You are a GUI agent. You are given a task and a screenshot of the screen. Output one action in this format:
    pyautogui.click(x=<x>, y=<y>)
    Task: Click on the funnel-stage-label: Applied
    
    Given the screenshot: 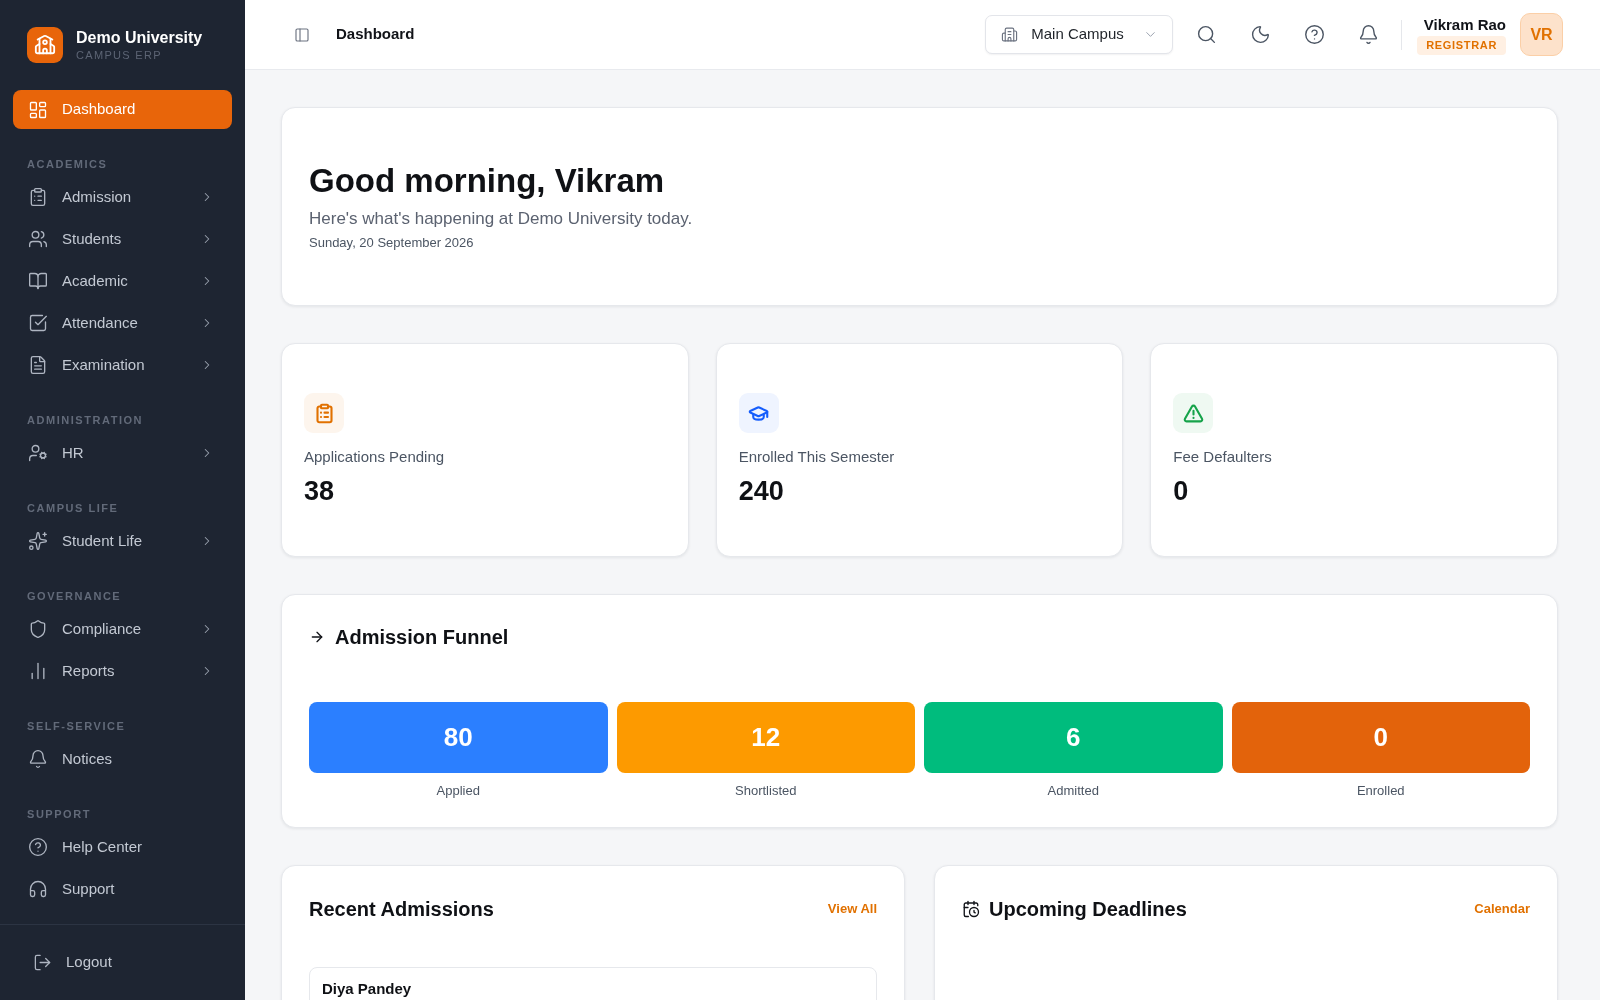 What is the action you would take?
    pyautogui.click(x=458, y=791)
    